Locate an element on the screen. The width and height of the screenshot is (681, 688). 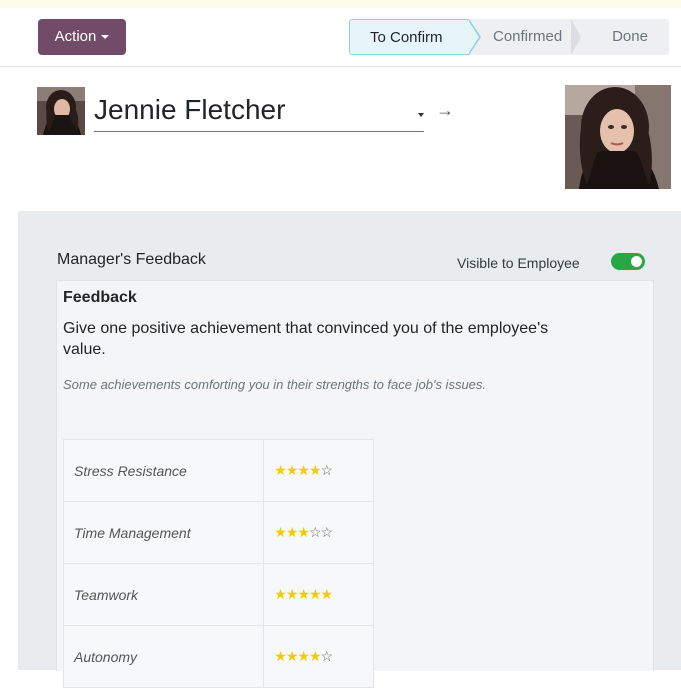
stage-confirmed: Confirmed is located at coordinates (525, 37).